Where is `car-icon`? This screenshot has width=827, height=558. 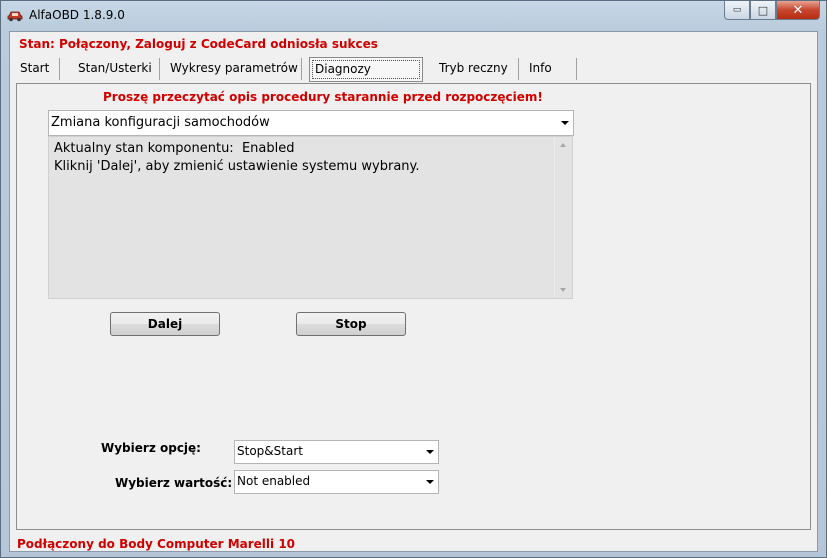
car-icon is located at coordinates (15, 16).